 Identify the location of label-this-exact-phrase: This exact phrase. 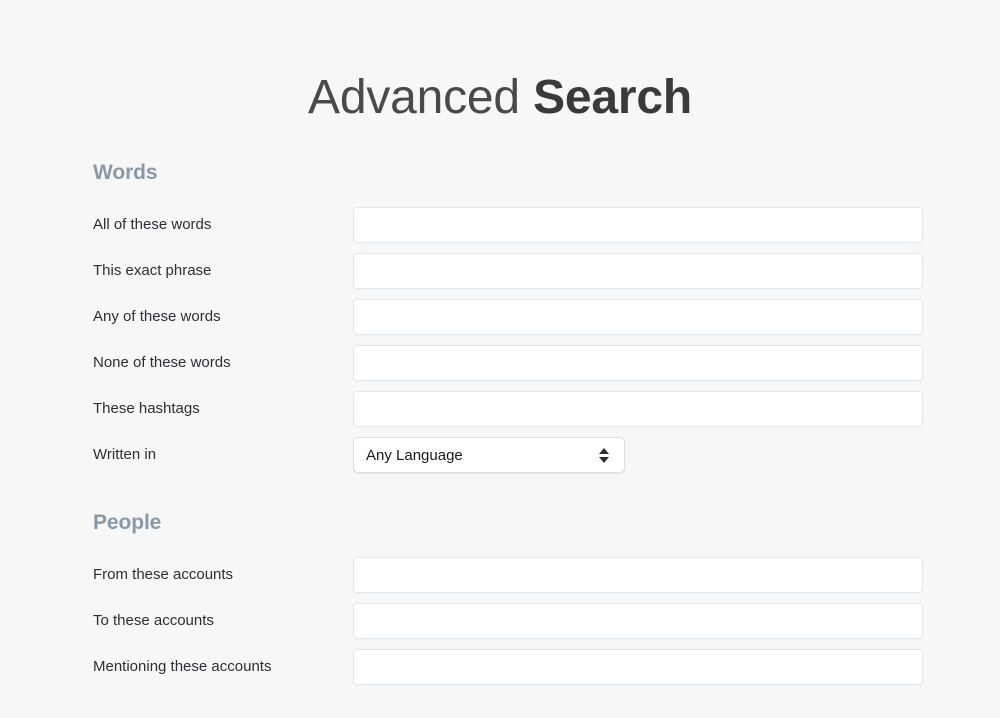
(152, 271).